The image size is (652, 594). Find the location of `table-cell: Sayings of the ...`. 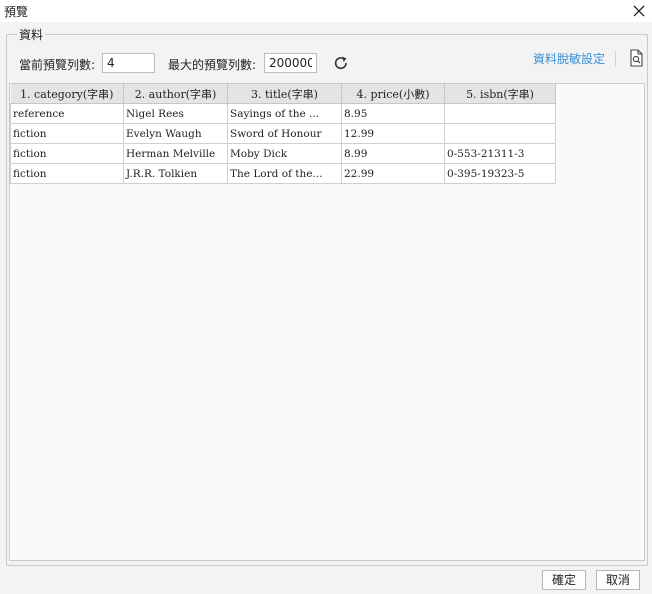

table-cell: Sayings of the ... is located at coordinates (284, 113).